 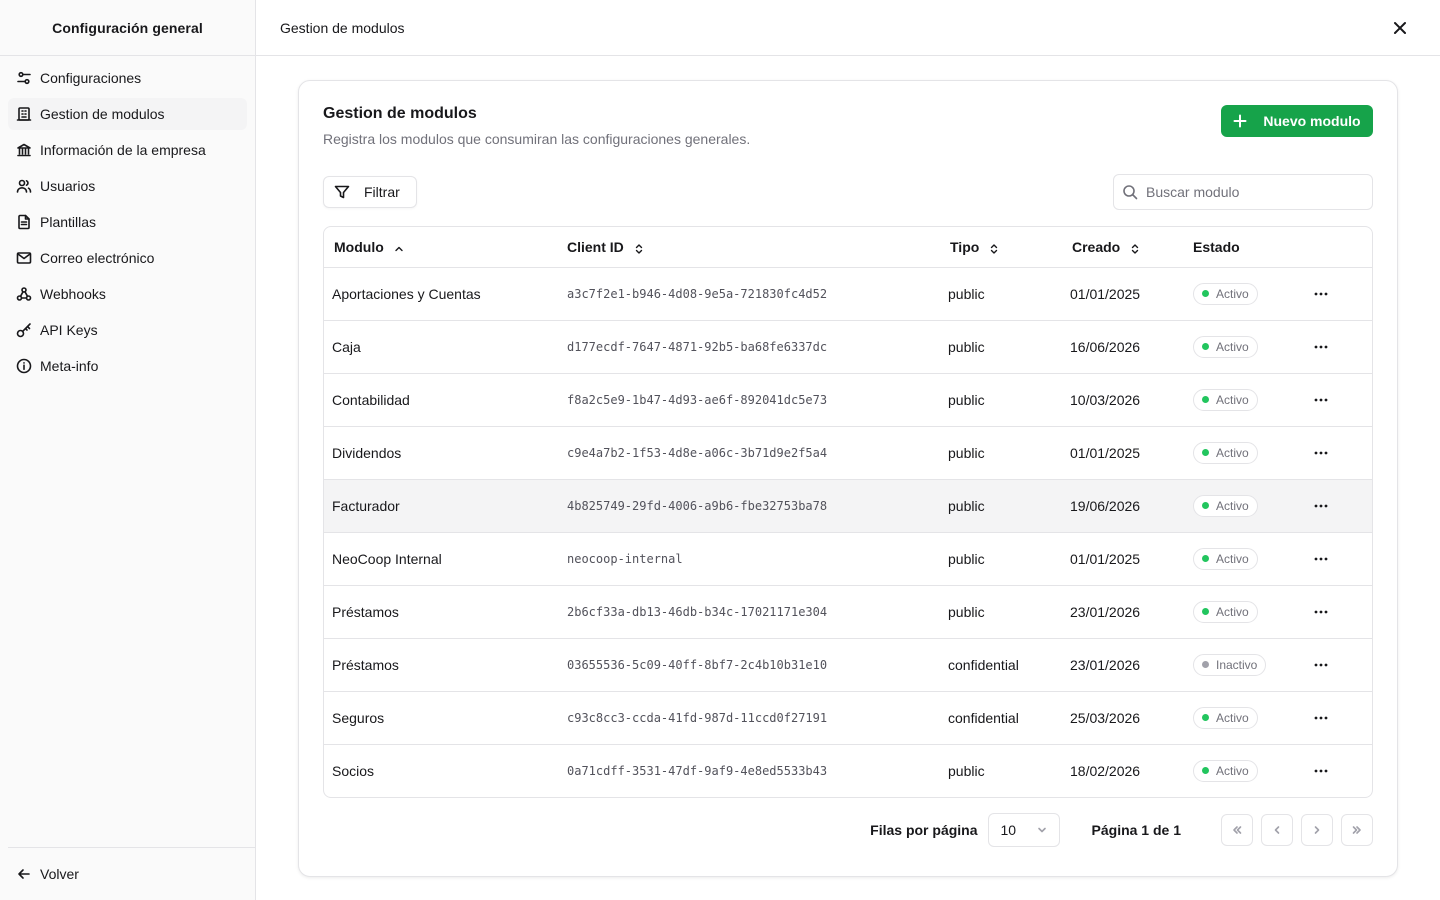 I want to click on close-button, so click(x=1400, y=28).